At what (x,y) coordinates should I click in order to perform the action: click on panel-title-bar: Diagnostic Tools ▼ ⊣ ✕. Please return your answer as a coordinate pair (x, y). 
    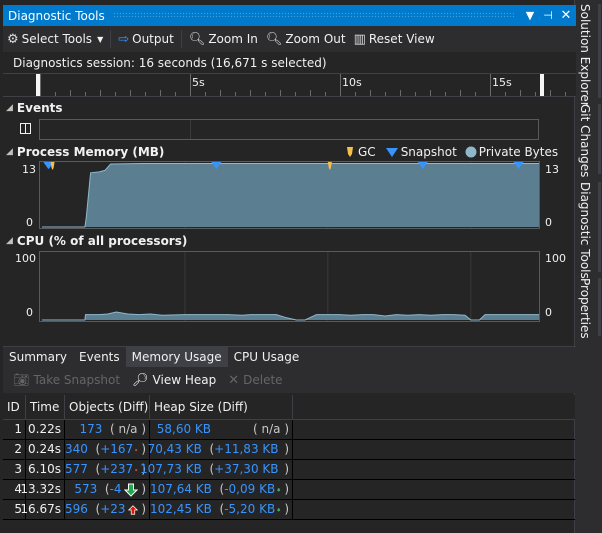
    Looking at the image, I should click on (289, 15).